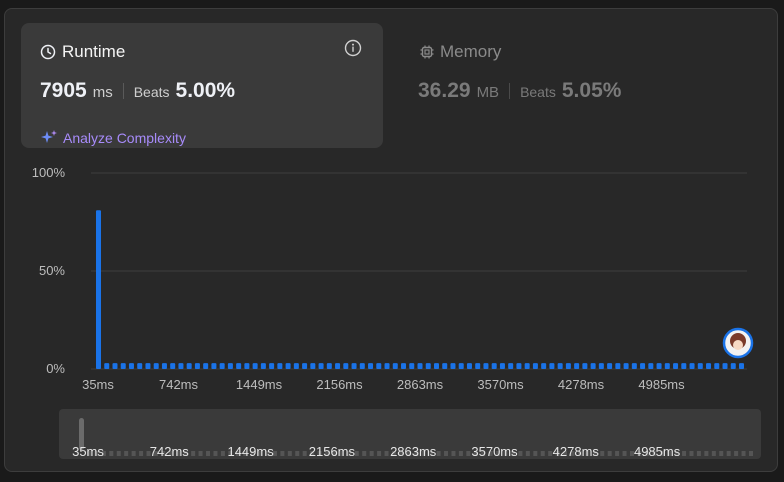 The width and height of the screenshot is (784, 482). I want to click on overview-tick-label: 3570ms, so click(494, 451).